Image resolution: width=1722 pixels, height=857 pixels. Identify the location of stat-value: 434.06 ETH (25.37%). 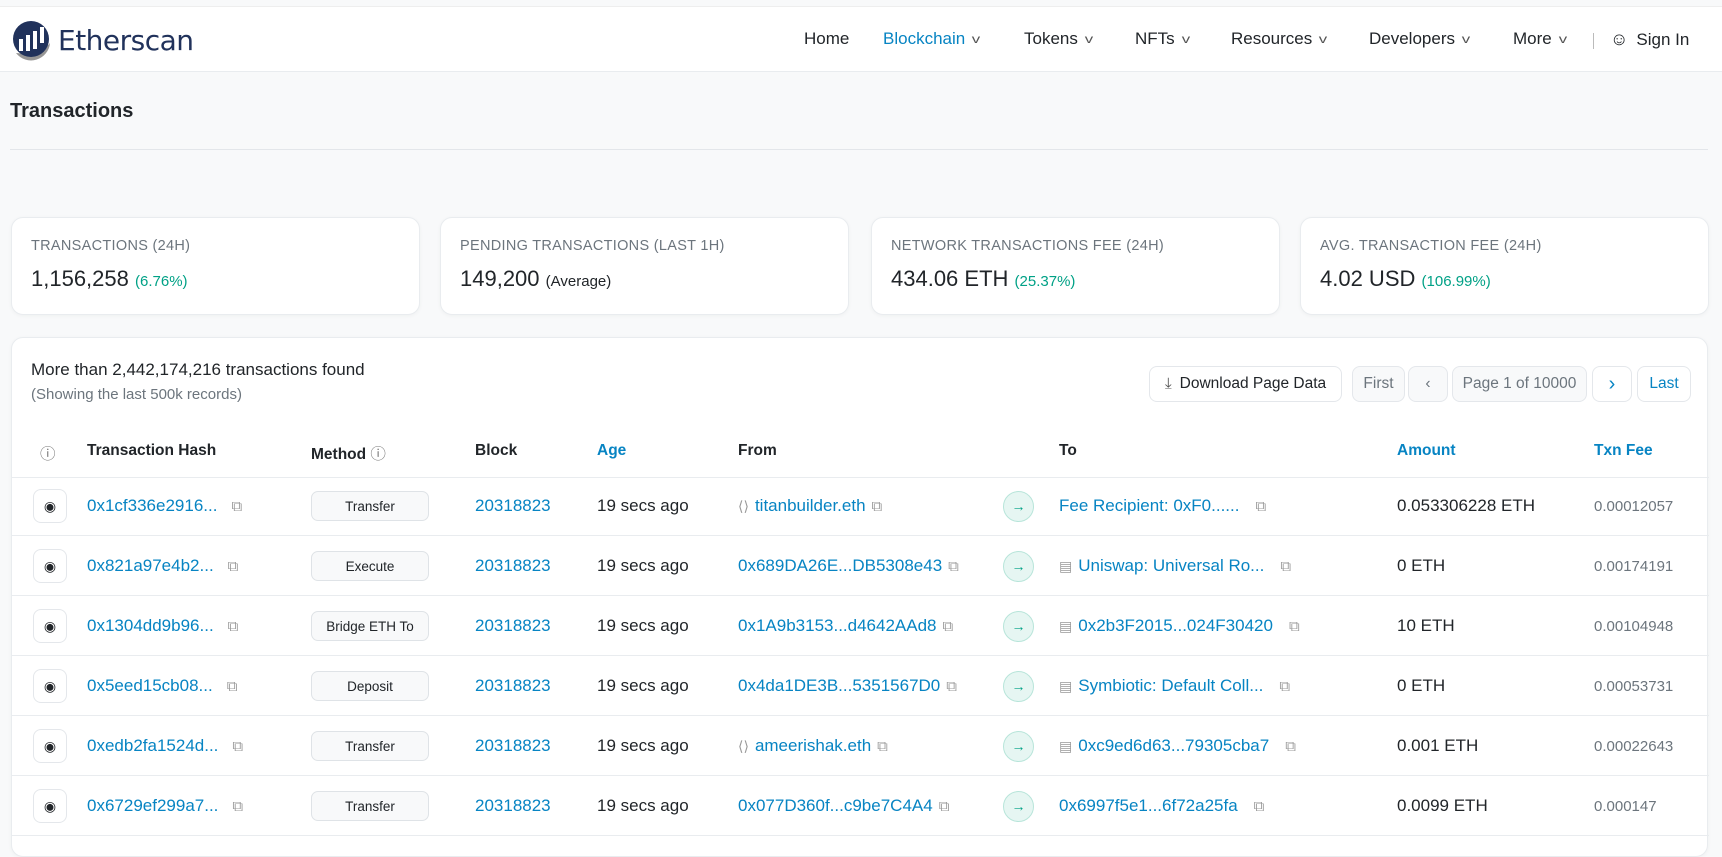
(983, 279).